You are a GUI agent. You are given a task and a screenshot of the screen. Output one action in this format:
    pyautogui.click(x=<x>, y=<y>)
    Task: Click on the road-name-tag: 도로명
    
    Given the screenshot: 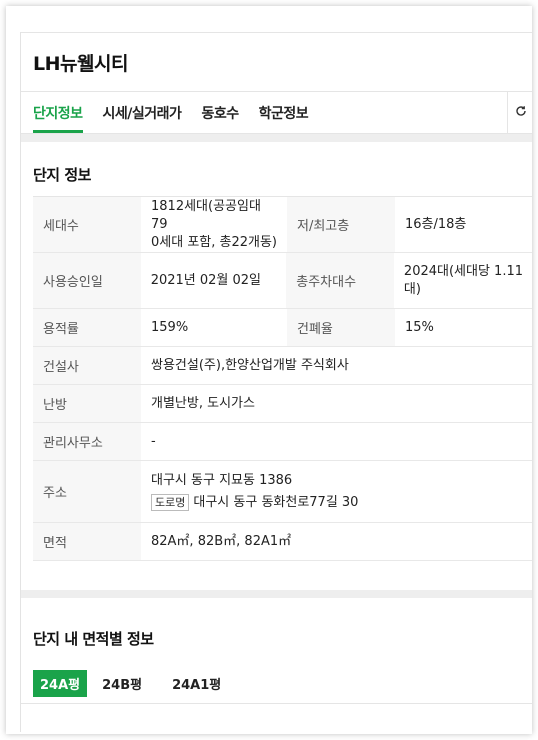 What is the action you would take?
    pyautogui.click(x=170, y=502)
    